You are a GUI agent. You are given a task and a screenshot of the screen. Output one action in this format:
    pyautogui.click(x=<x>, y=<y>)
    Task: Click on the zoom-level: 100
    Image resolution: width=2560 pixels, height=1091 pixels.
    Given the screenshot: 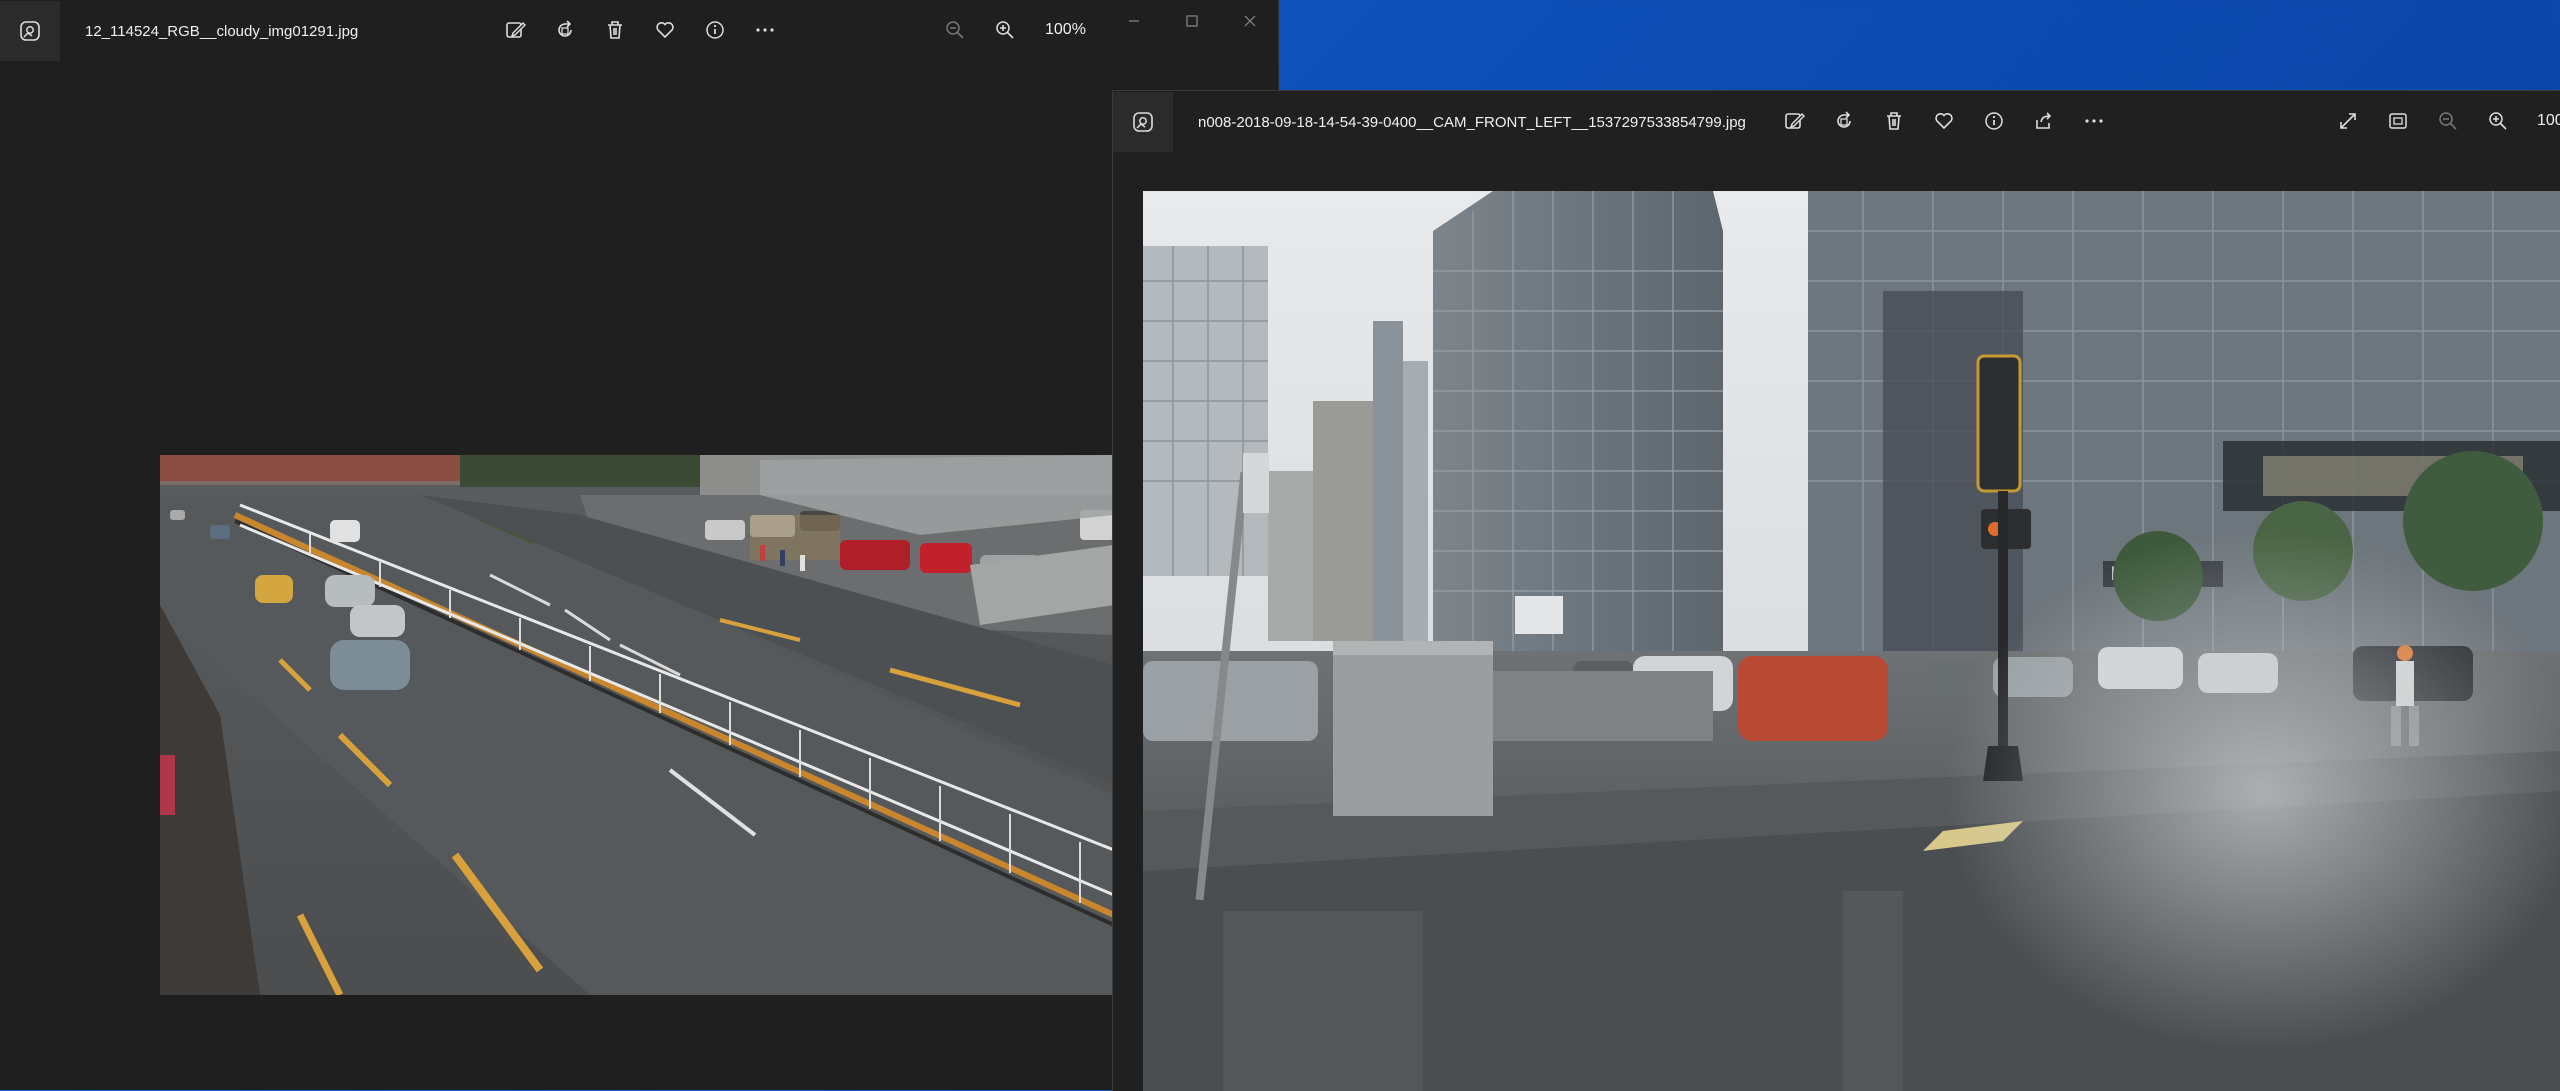 What is the action you would take?
    pyautogui.click(x=2548, y=121)
    